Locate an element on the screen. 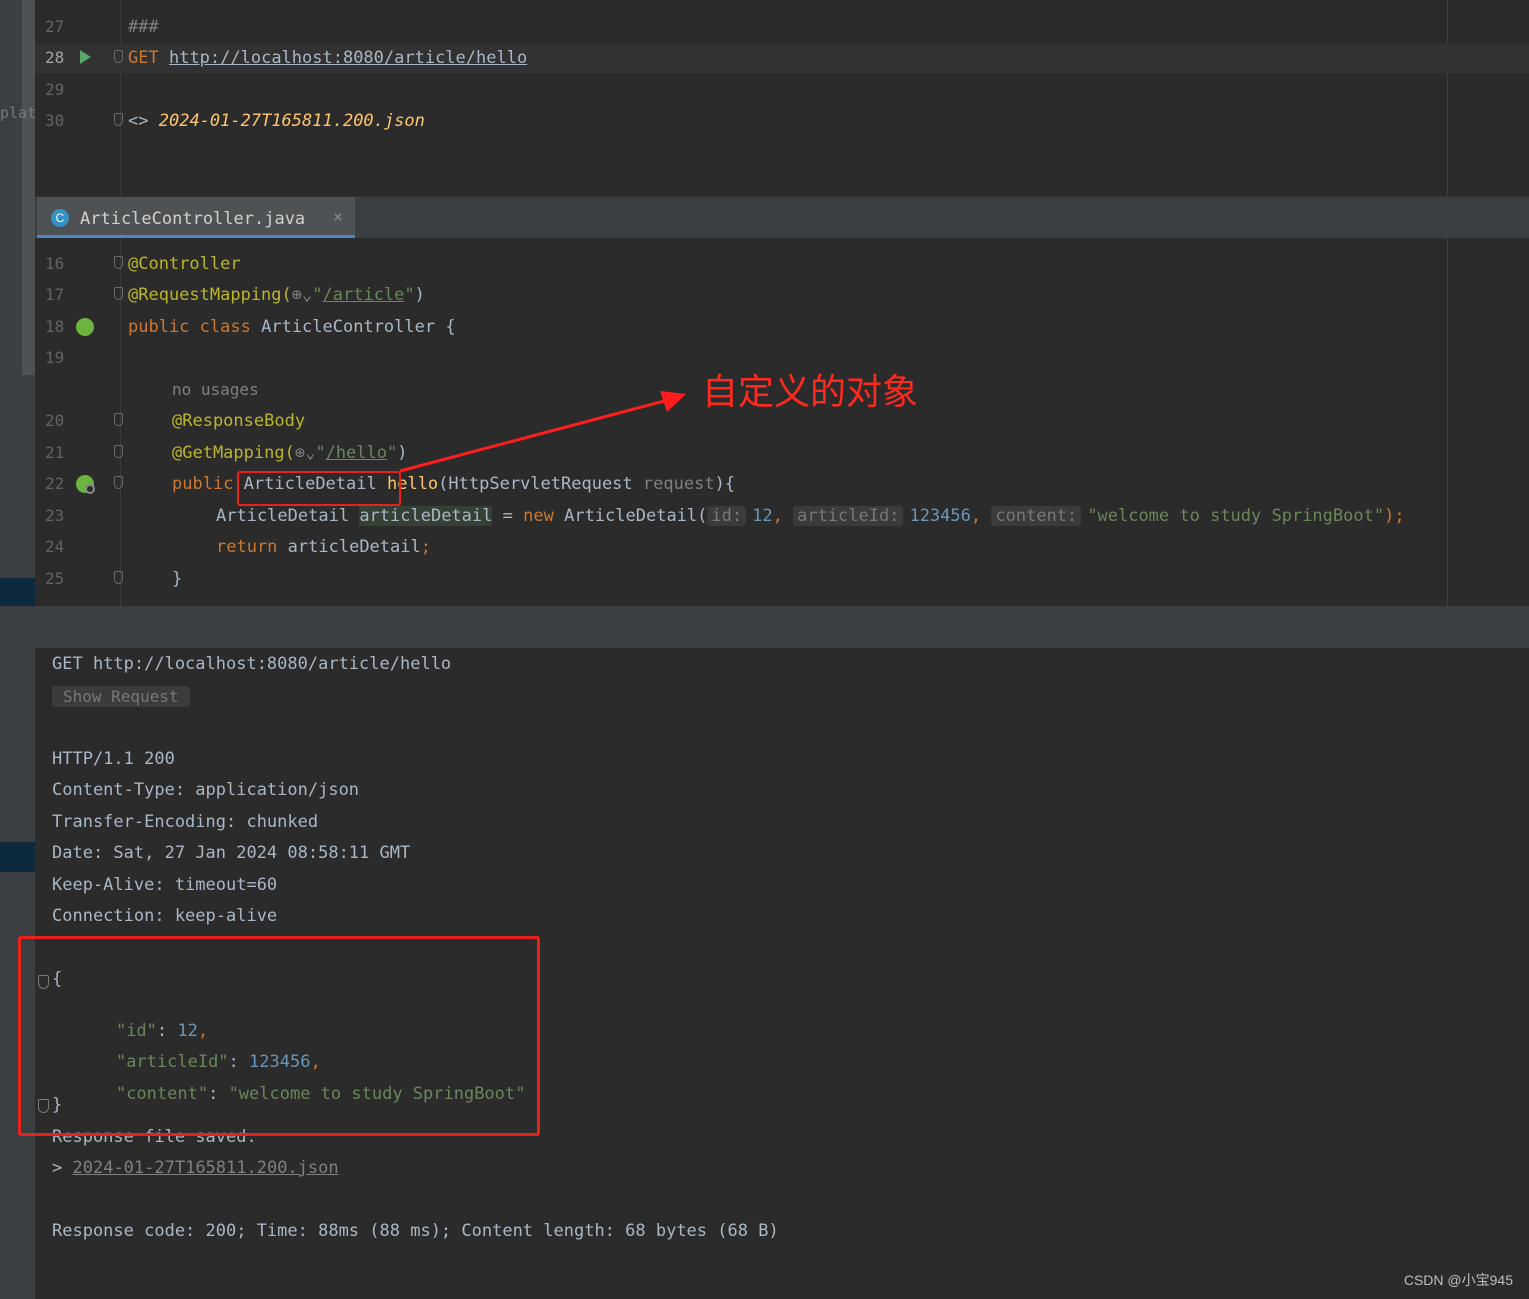 This screenshot has width=1529, height=1299. number-literal: 123456 is located at coordinates (940, 516).